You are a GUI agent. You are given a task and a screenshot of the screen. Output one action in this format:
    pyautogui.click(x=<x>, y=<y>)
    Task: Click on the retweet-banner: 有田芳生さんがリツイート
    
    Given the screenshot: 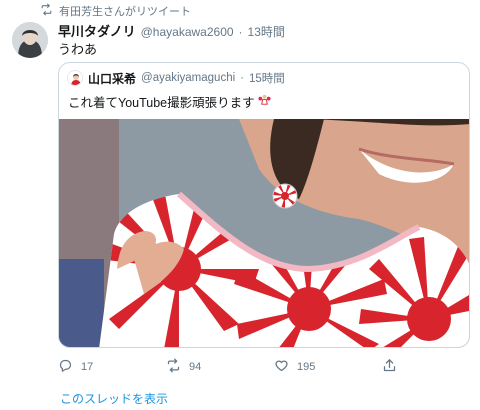 What is the action you would take?
    pyautogui.click(x=115, y=11)
    